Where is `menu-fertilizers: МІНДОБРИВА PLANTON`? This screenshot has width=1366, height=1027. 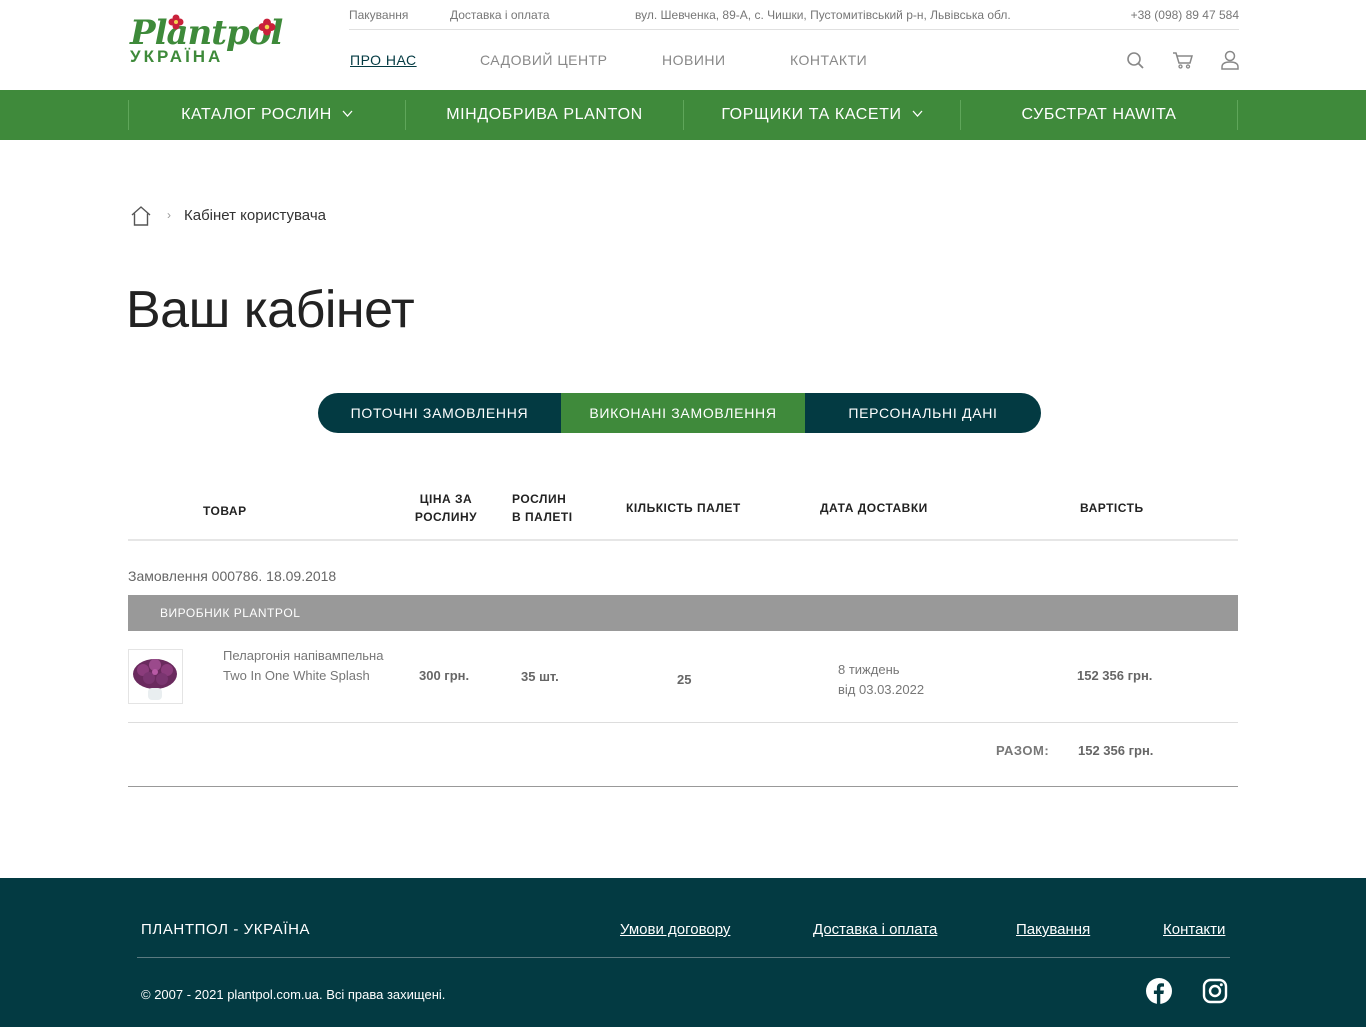
menu-fertilizers: МІНДОБРИВА PLANTON is located at coordinates (544, 115).